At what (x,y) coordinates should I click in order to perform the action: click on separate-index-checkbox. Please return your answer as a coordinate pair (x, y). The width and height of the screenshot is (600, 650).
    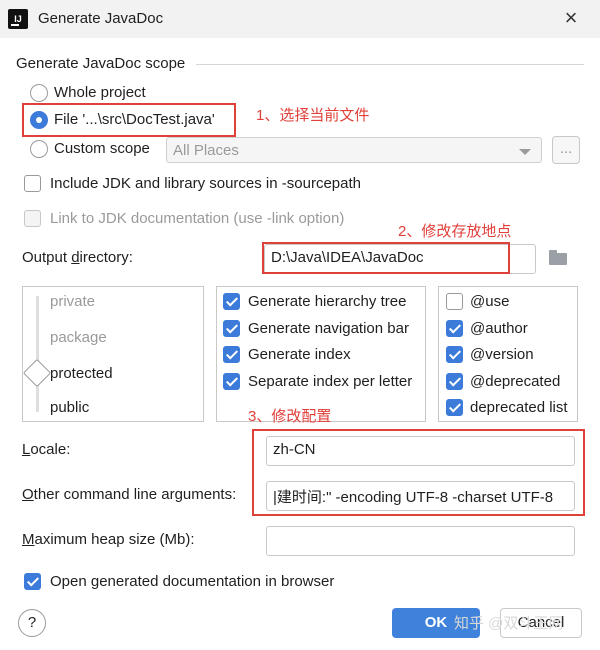
    Looking at the image, I should click on (231, 381).